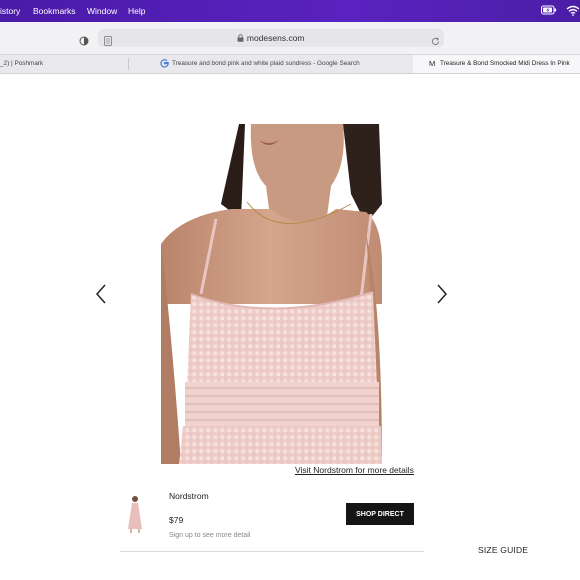  Describe the element at coordinates (290, 11) in the screenshot. I see `menu-bar: istory Bookmarks Window Help` at that location.